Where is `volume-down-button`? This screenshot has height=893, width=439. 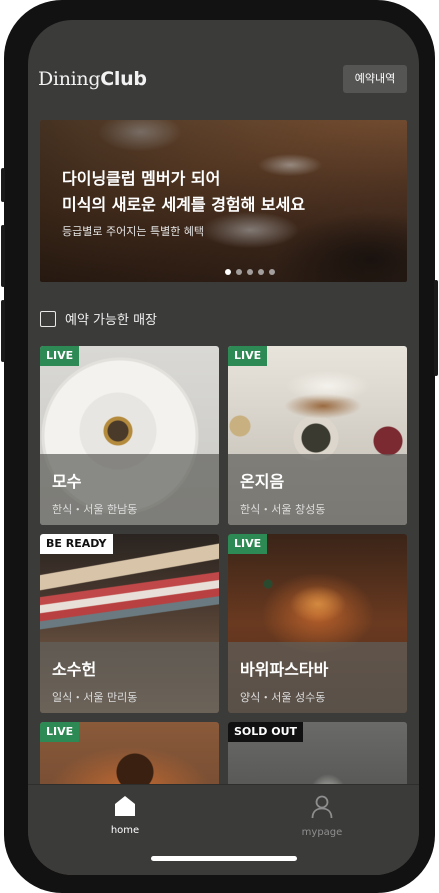
volume-down-button is located at coordinates (3, 331).